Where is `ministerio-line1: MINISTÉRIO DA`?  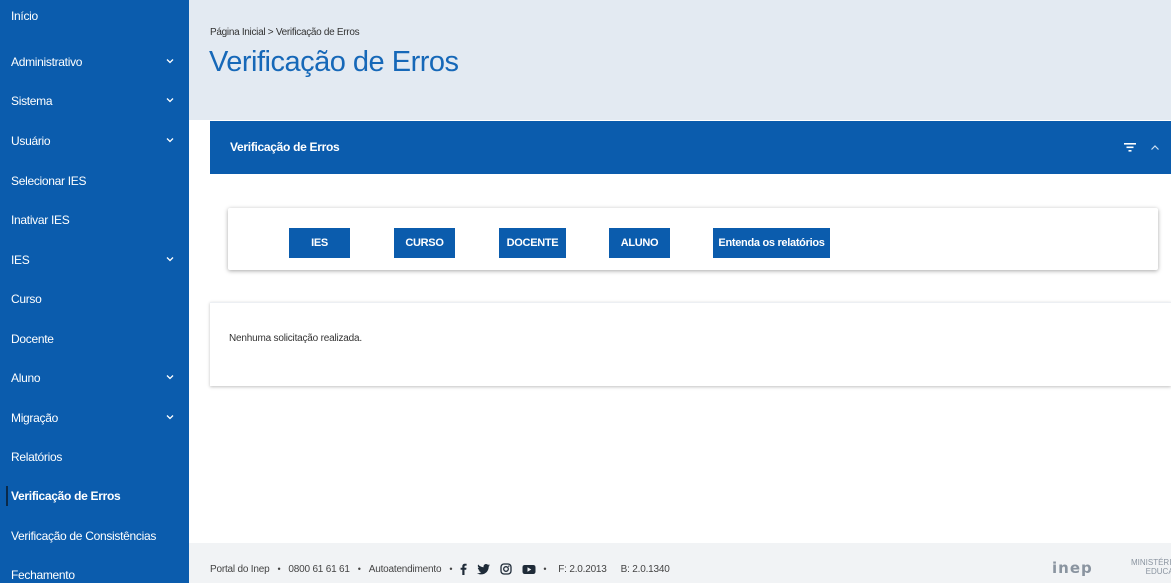
ministerio-line1: MINISTÉRIO DA is located at coordinates (1150, 562).